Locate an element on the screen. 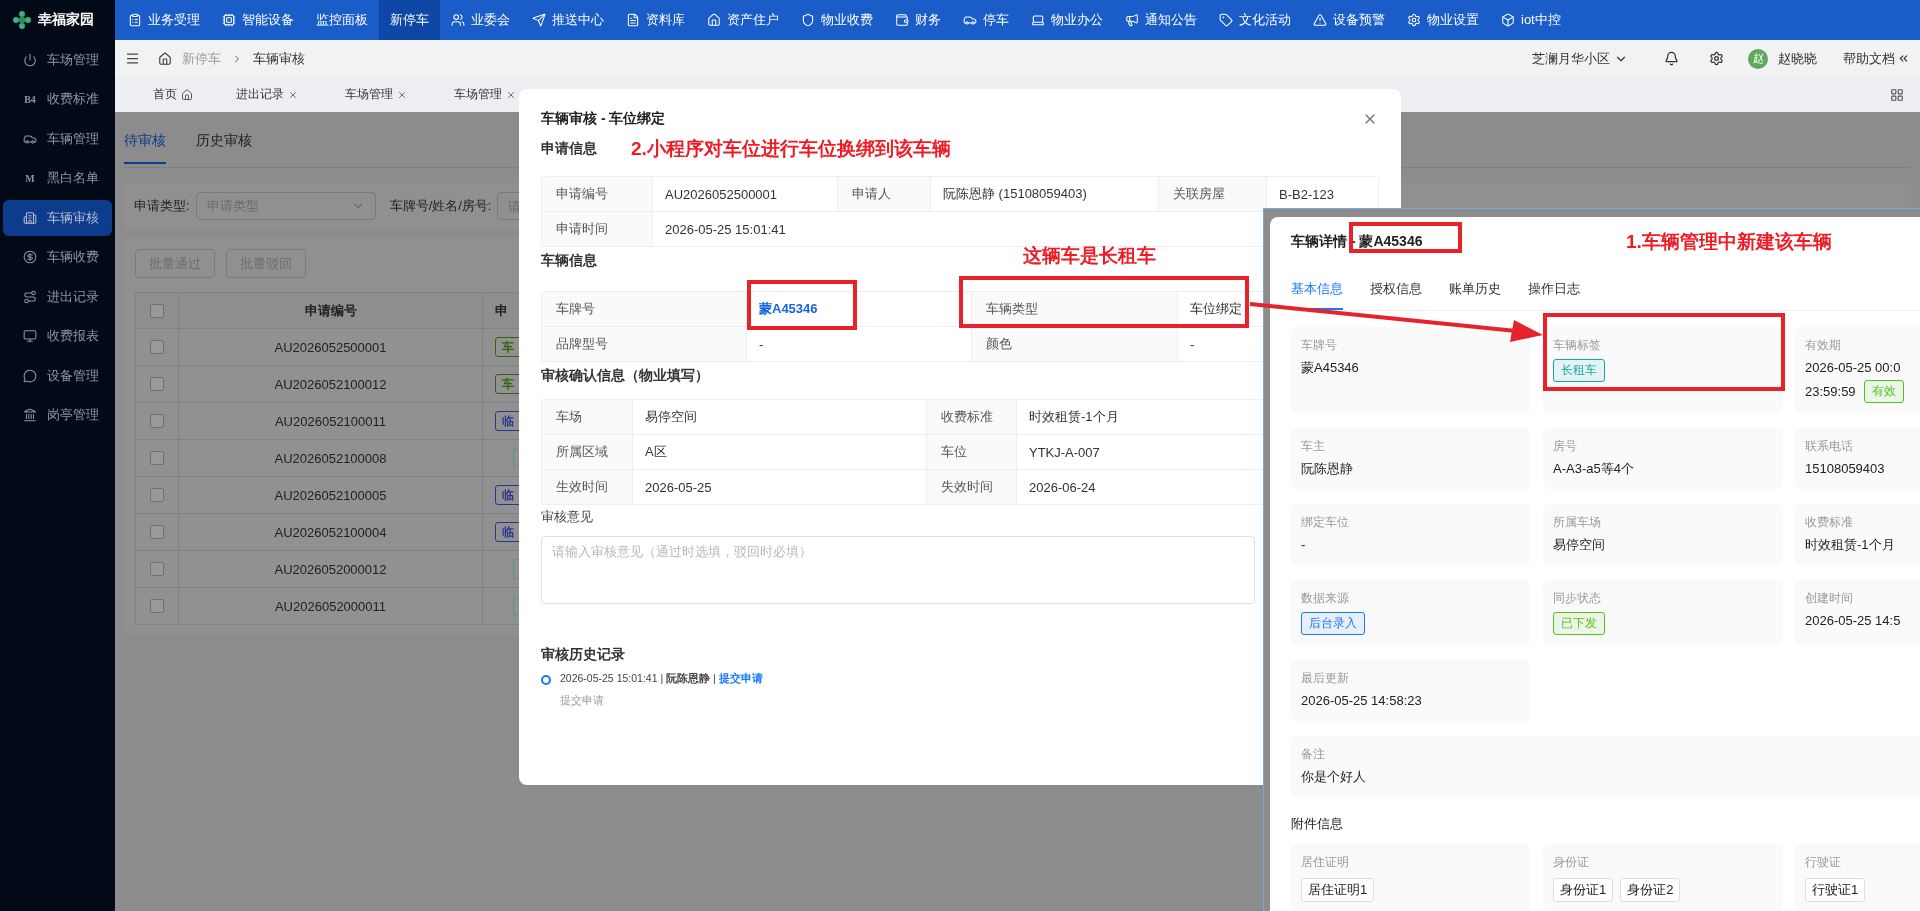 This screenshot has height=911, width=1920. annotation-text: 1.车辆管理中新建该车辆 is located at coordinates (1729, 242).